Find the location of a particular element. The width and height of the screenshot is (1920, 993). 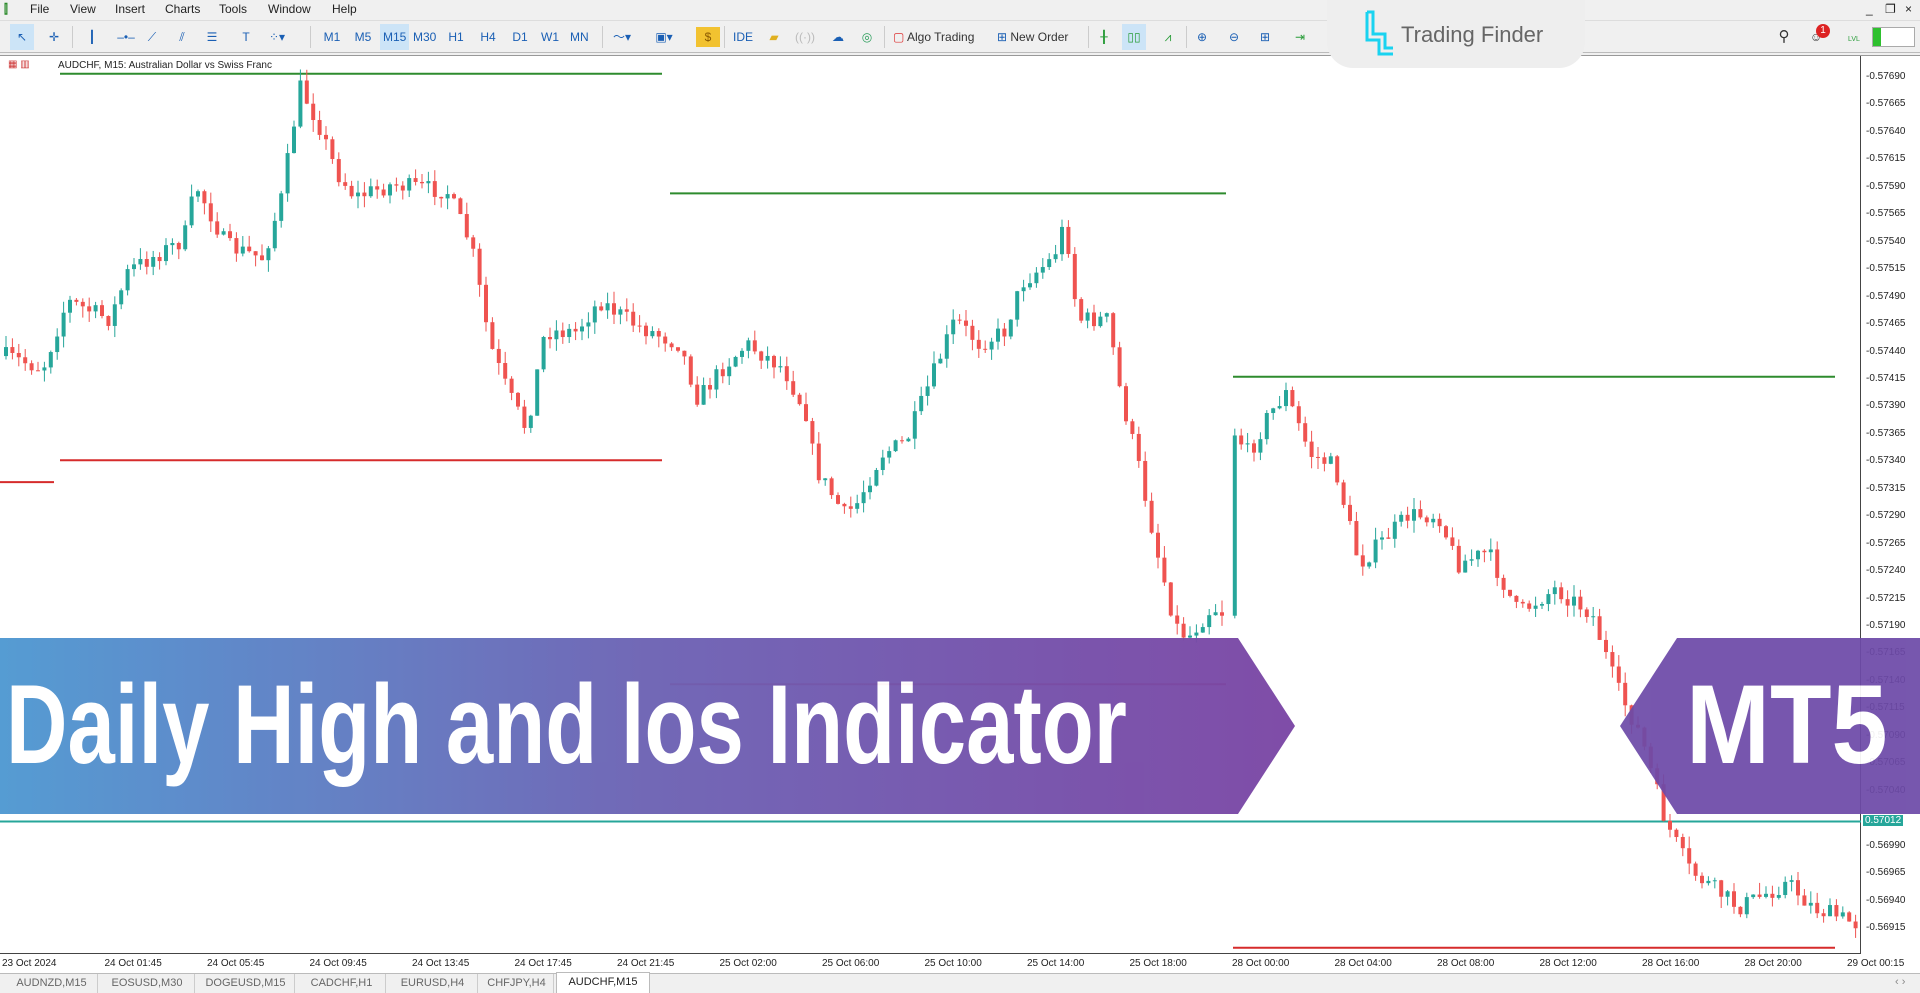

menu-file: File is located at coordinates (39, 9).